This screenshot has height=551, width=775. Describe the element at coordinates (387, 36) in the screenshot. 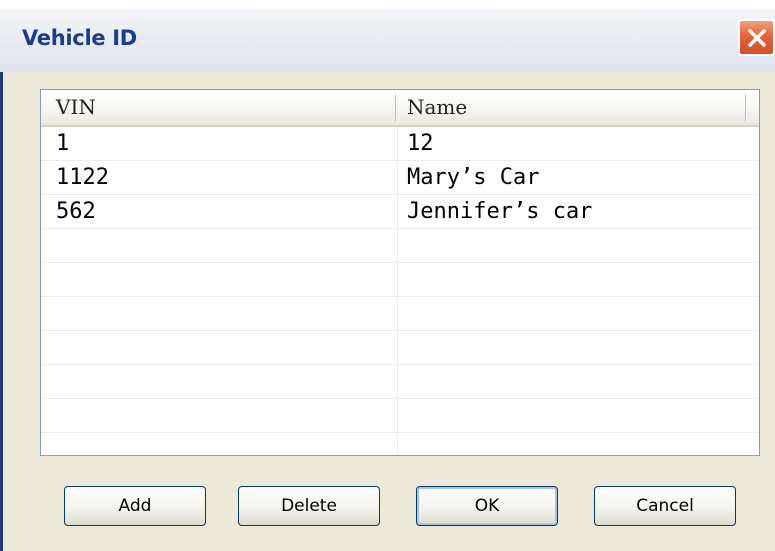

I see `title-bar: Vehicle ID` at that location.